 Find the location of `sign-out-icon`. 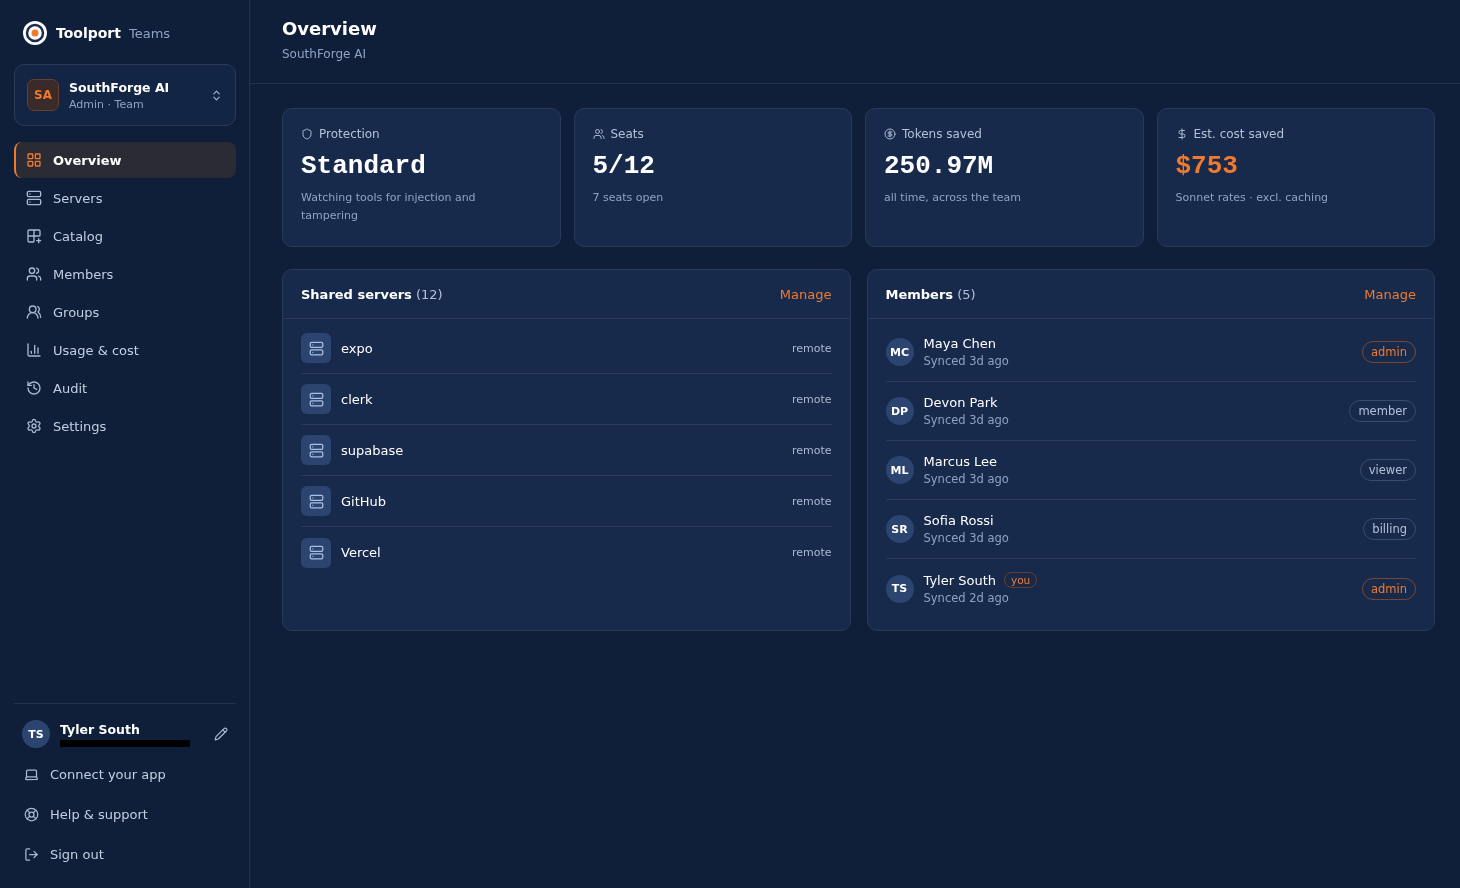

sign-out-icon is located at coordinates (31, 854).